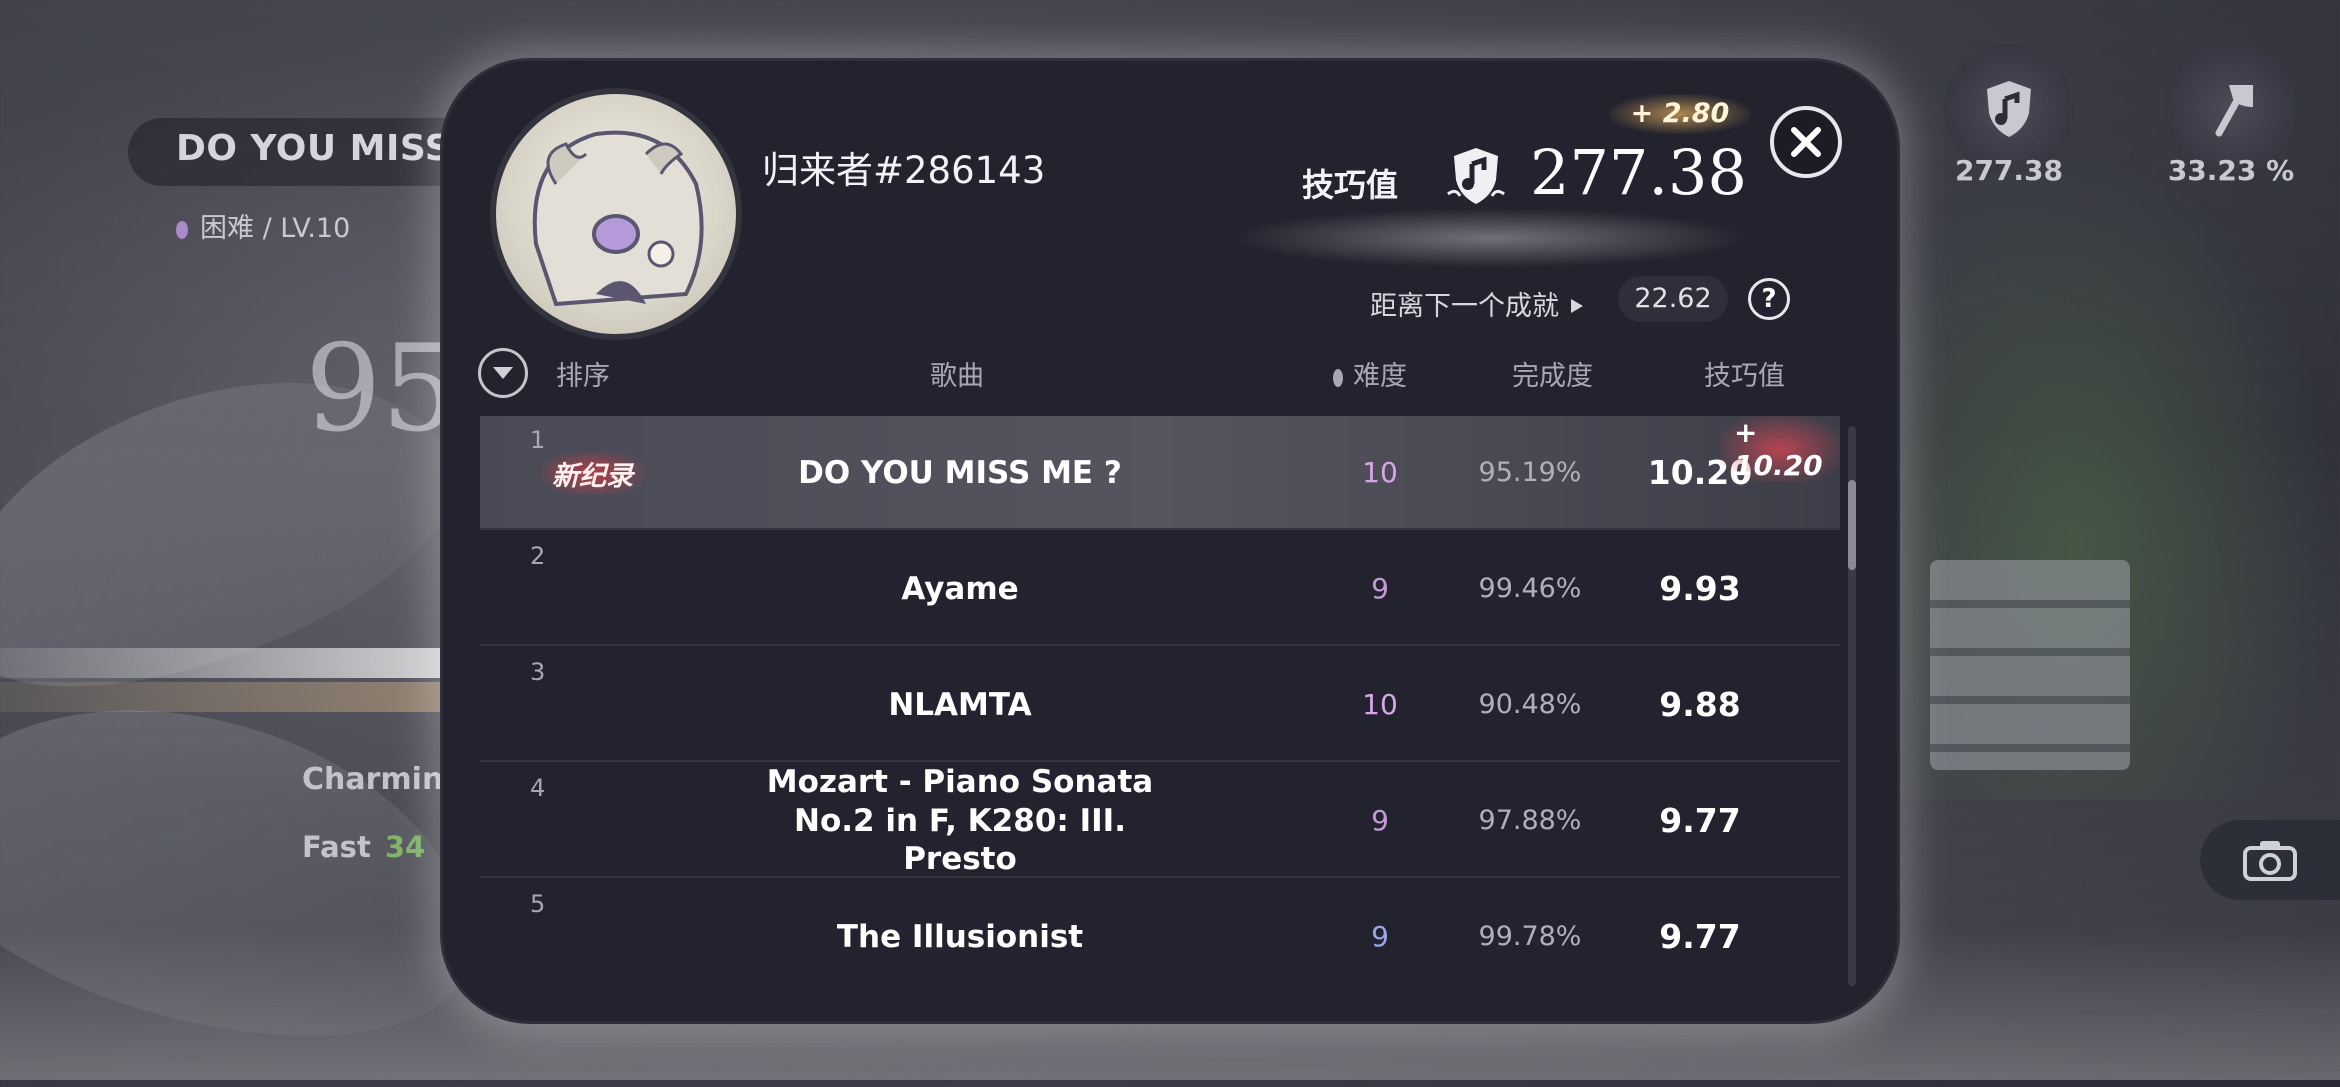 This screenshot has width=2340, height=1087. I want to click on row-song: Ayame, so click(960, 588).